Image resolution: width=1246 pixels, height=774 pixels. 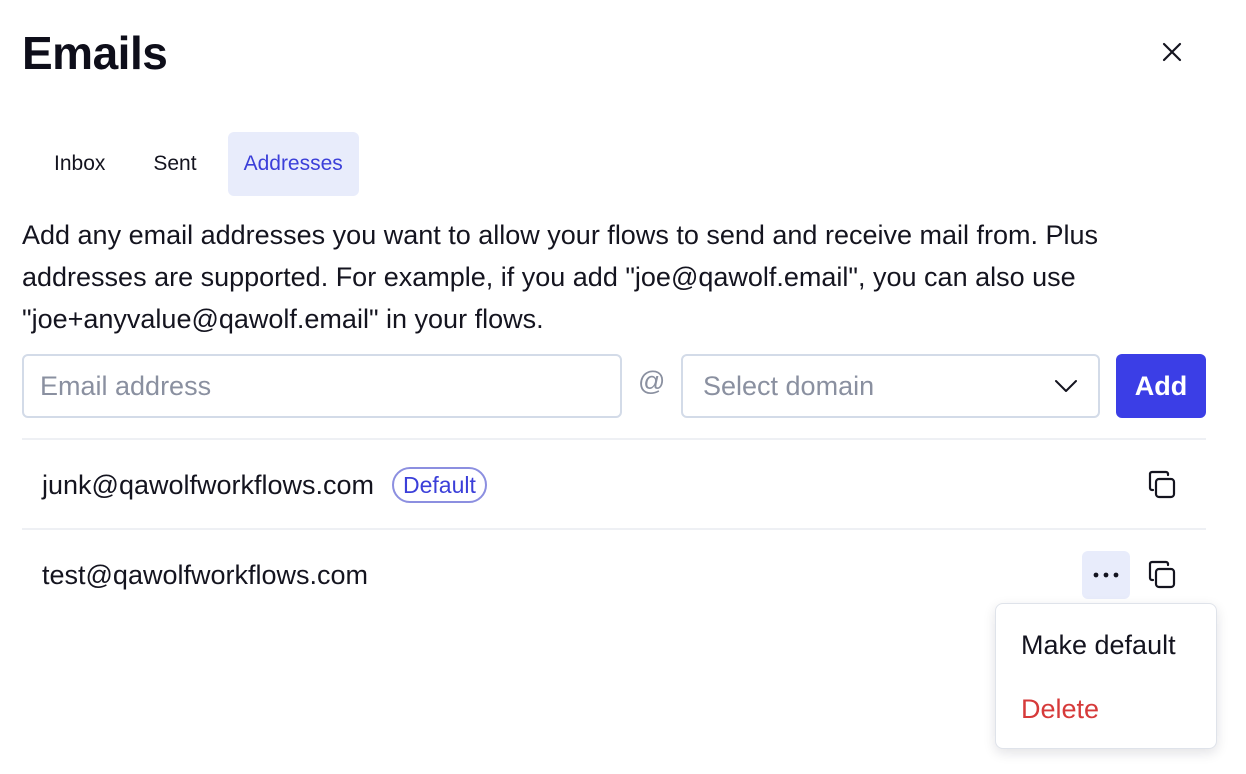 What do you see at coordinates (1098, 645) in the screenshot?
I see `make-default-menu-item: Make default` at bounding box center [1098, 645].